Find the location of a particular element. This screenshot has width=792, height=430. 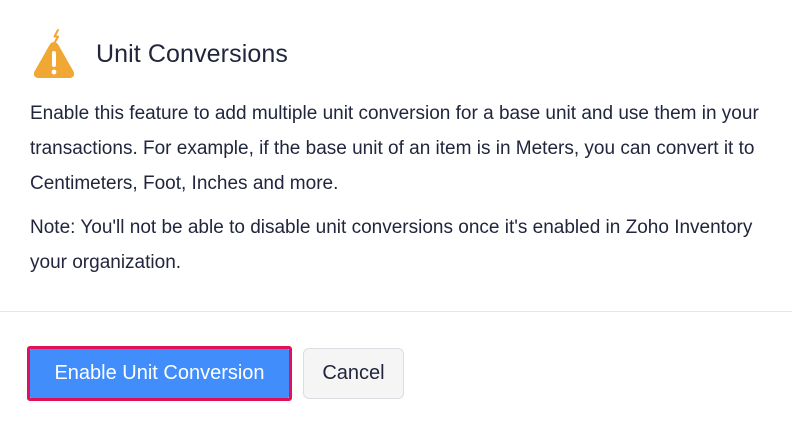

enable-button-highlight: Enable Unit Conversion is located at coordinates (159, 373).